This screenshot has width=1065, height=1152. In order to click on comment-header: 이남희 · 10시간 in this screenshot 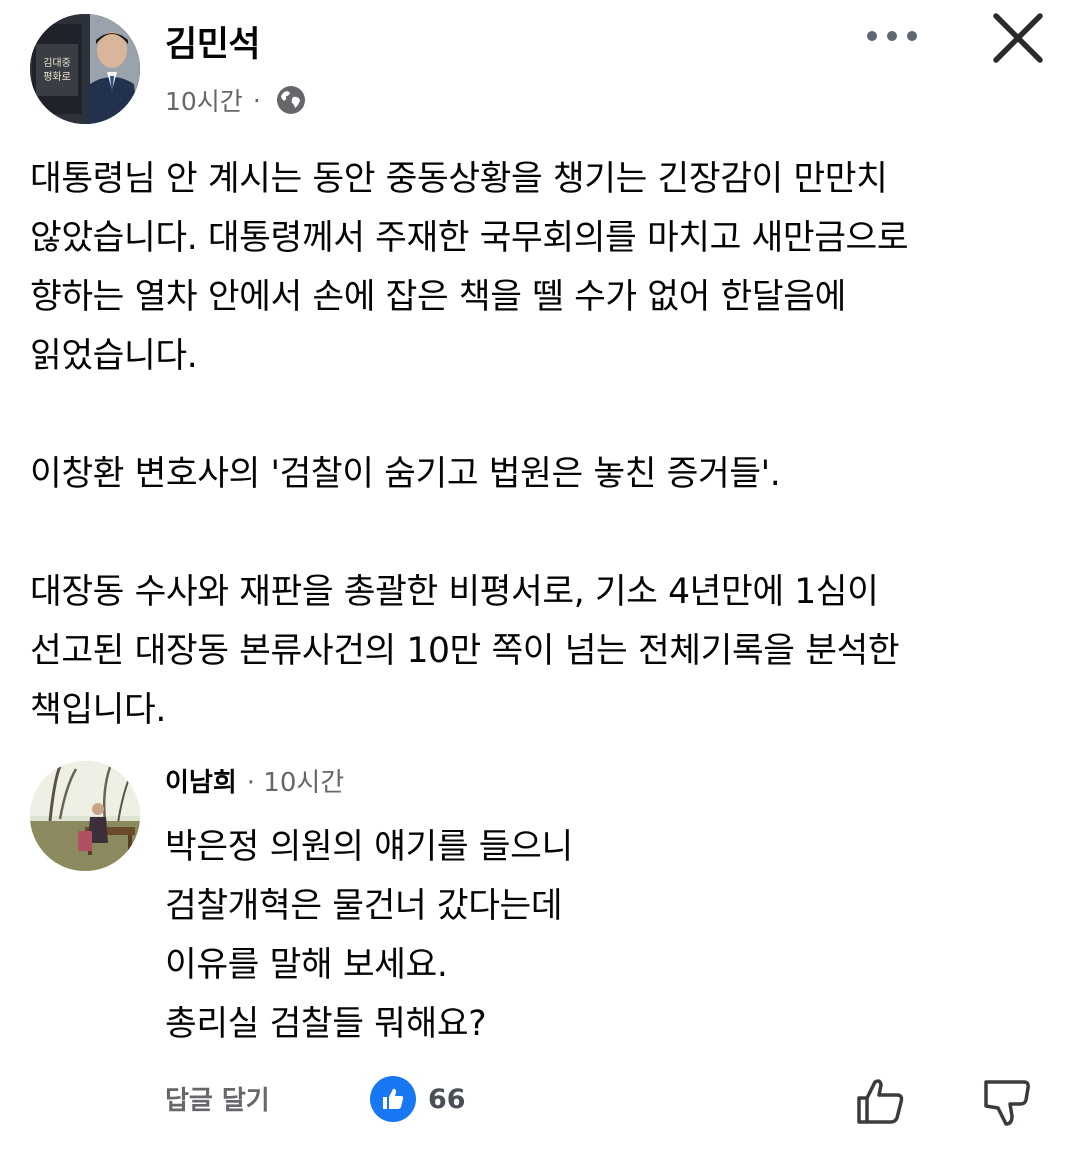, I will do `click(254, 780)`.